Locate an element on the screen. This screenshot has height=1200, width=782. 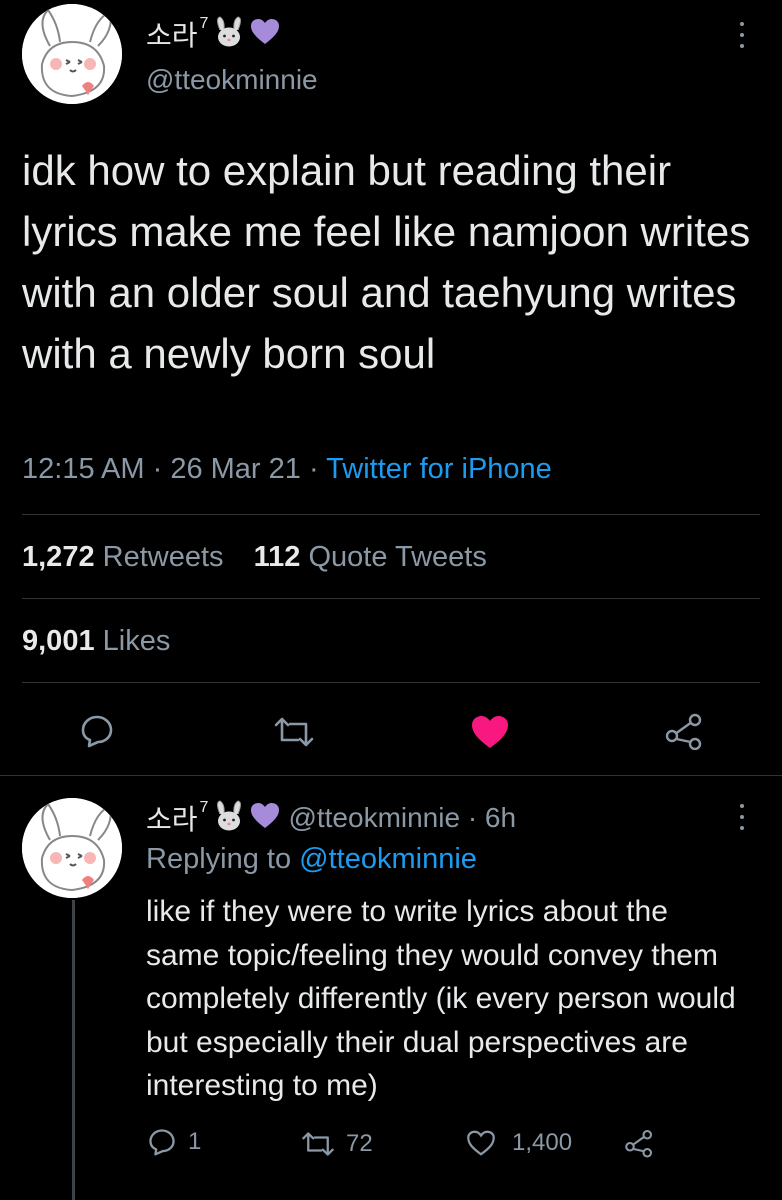
replying-to-label: Replying to is located at coordinates (219, 859).